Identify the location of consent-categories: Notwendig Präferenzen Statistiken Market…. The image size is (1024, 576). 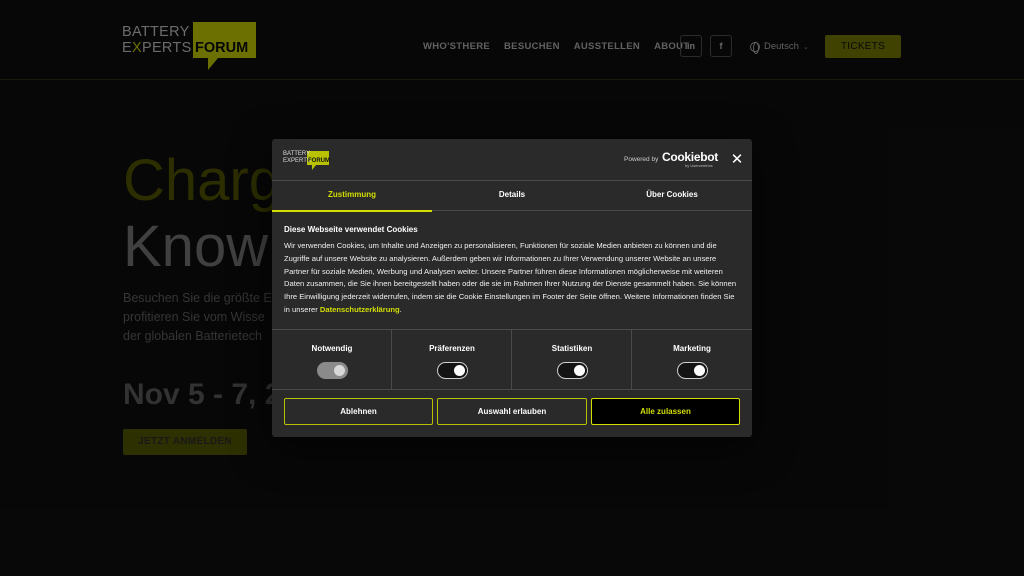
(512, 359).